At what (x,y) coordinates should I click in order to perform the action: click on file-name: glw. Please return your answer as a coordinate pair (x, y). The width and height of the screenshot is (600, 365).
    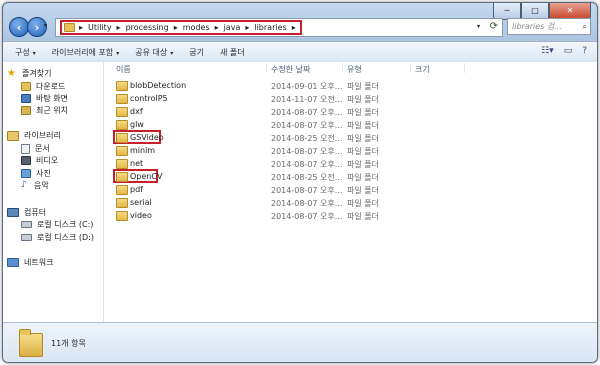
    Looking at the image, I should click on (137, 124).